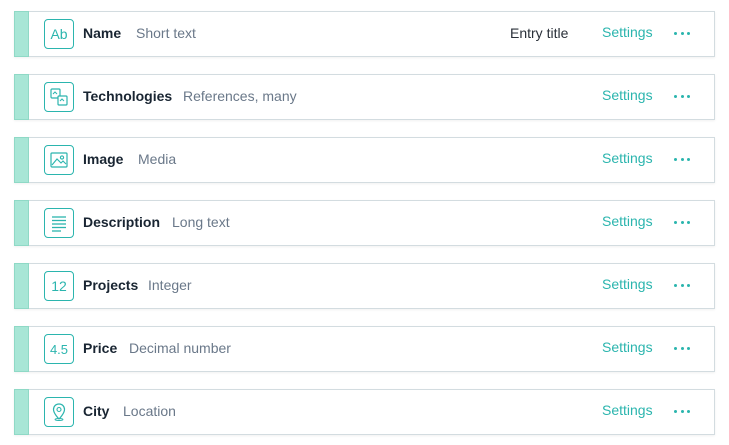 Image resolution: width=729 pixels, height=445 pixels. What do you see at coordinates (364, 160) in the screenshot?
I see `field-row-image: Image Media Settings` at bounding box center [364, 160].